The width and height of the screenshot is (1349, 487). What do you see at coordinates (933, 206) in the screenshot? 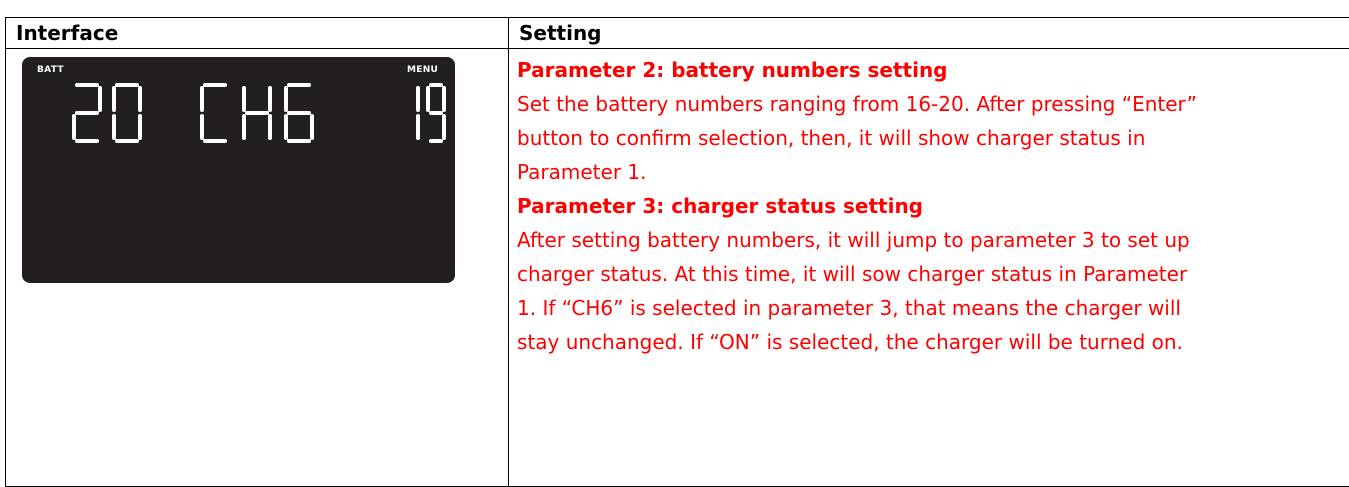
I see `param3-title: Parameter 3: charger status setting` at bounding box center [933, 206].